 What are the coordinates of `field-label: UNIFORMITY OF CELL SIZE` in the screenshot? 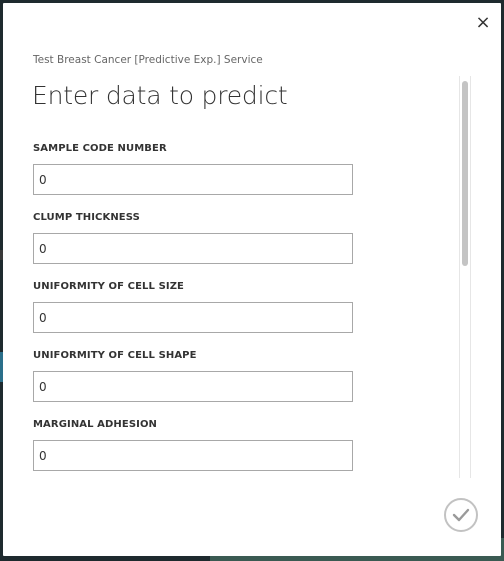 It's located at (108, 286).